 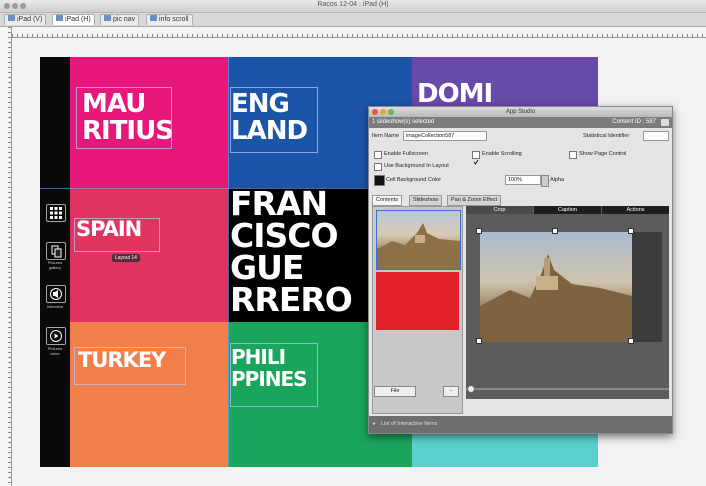 I want to click on tab-crop: Crop, so click(x=499, y=210).